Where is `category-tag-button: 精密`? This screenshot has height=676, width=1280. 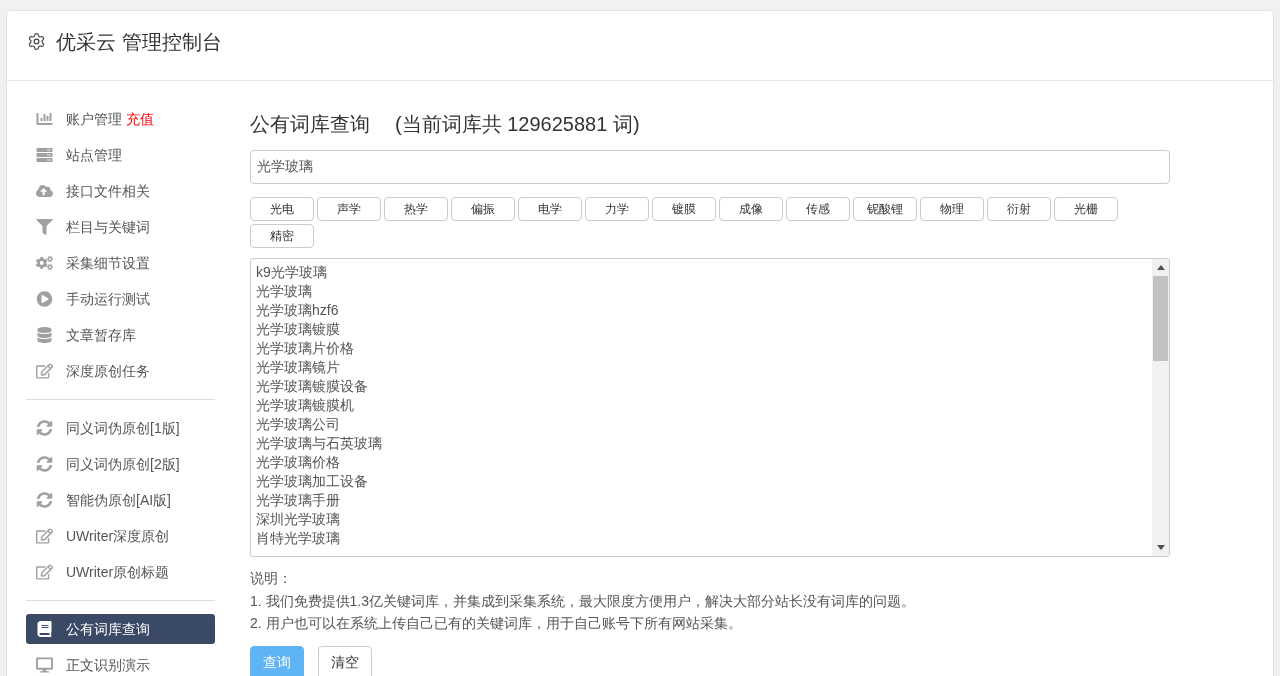 category-tag-button: 精密 is located at coordinates (282, 236).